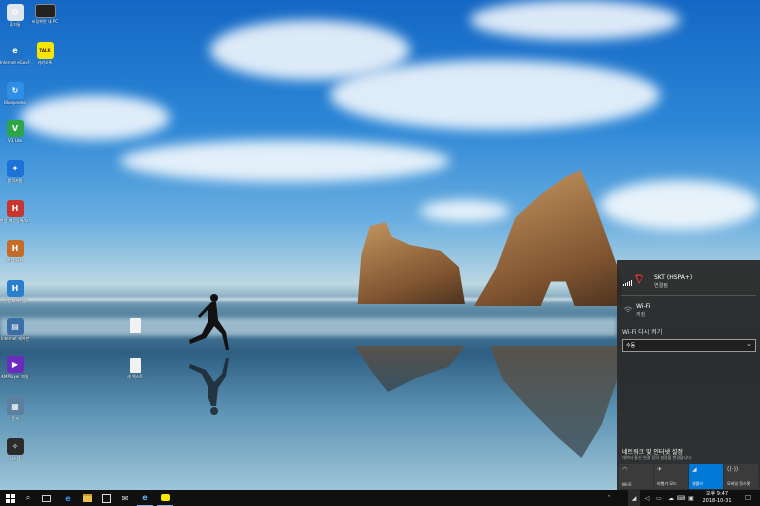 Image resolution: width=760 pixels, height=506 pixels. I want to click on folder-icon, so click(87, 498).